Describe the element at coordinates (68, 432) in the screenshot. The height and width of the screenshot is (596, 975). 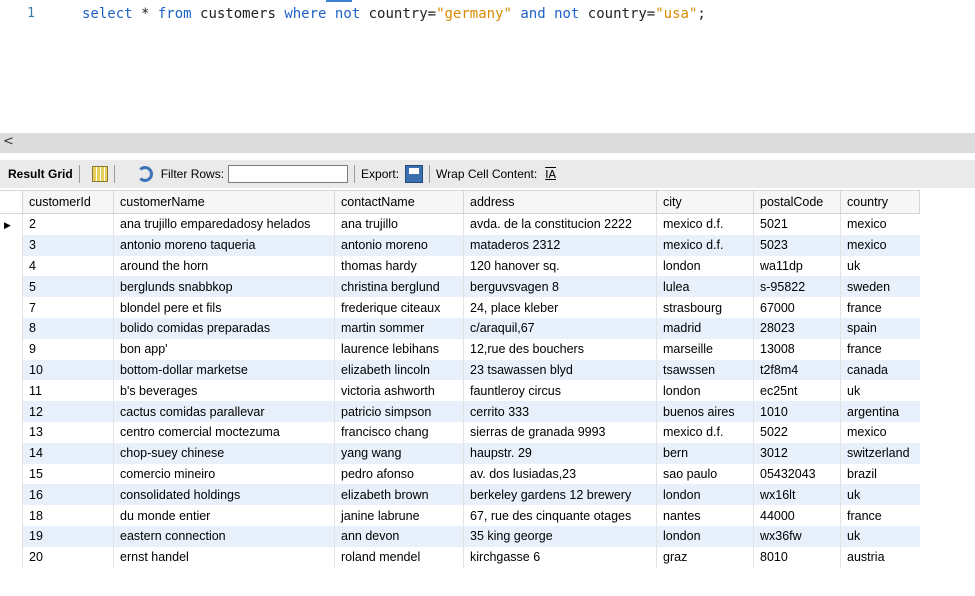
I see `cell-customerid: 13` at that location.